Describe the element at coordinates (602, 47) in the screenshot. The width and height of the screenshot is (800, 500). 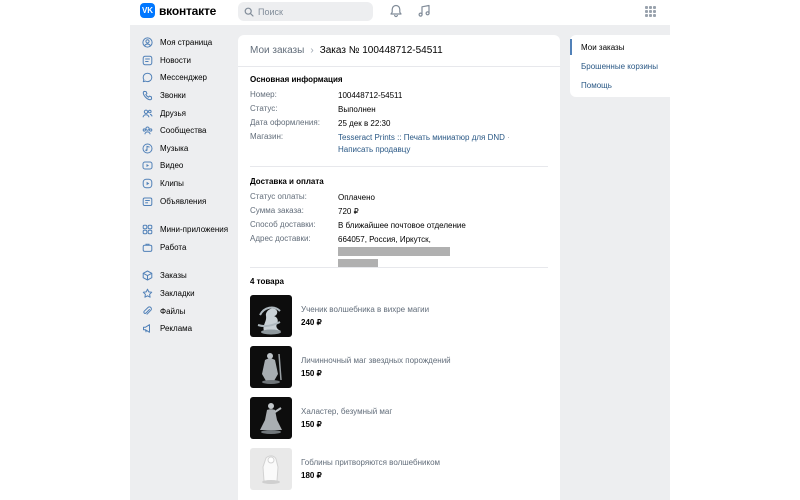
I see `menu-item-my-orders: Мои заказы` at that location.